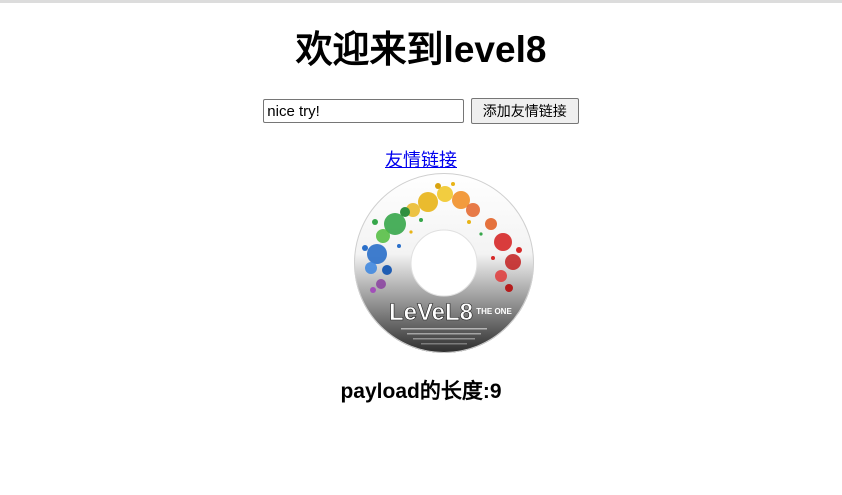 This screenshot has height=495, width=842. I want to click on disc-logo-text: LeVeL8, so click(431, 312).